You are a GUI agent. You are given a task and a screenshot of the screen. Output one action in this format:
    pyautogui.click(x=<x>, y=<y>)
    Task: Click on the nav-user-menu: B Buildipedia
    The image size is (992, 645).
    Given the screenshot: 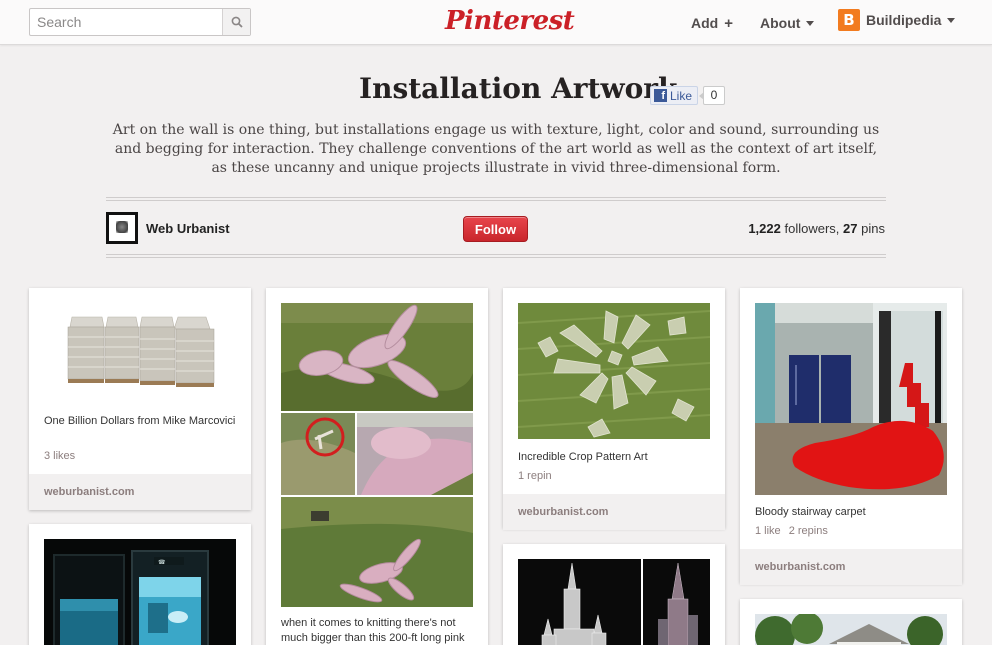 What is the action you would take?
    pyautogui.click(x=897, y=20)
    